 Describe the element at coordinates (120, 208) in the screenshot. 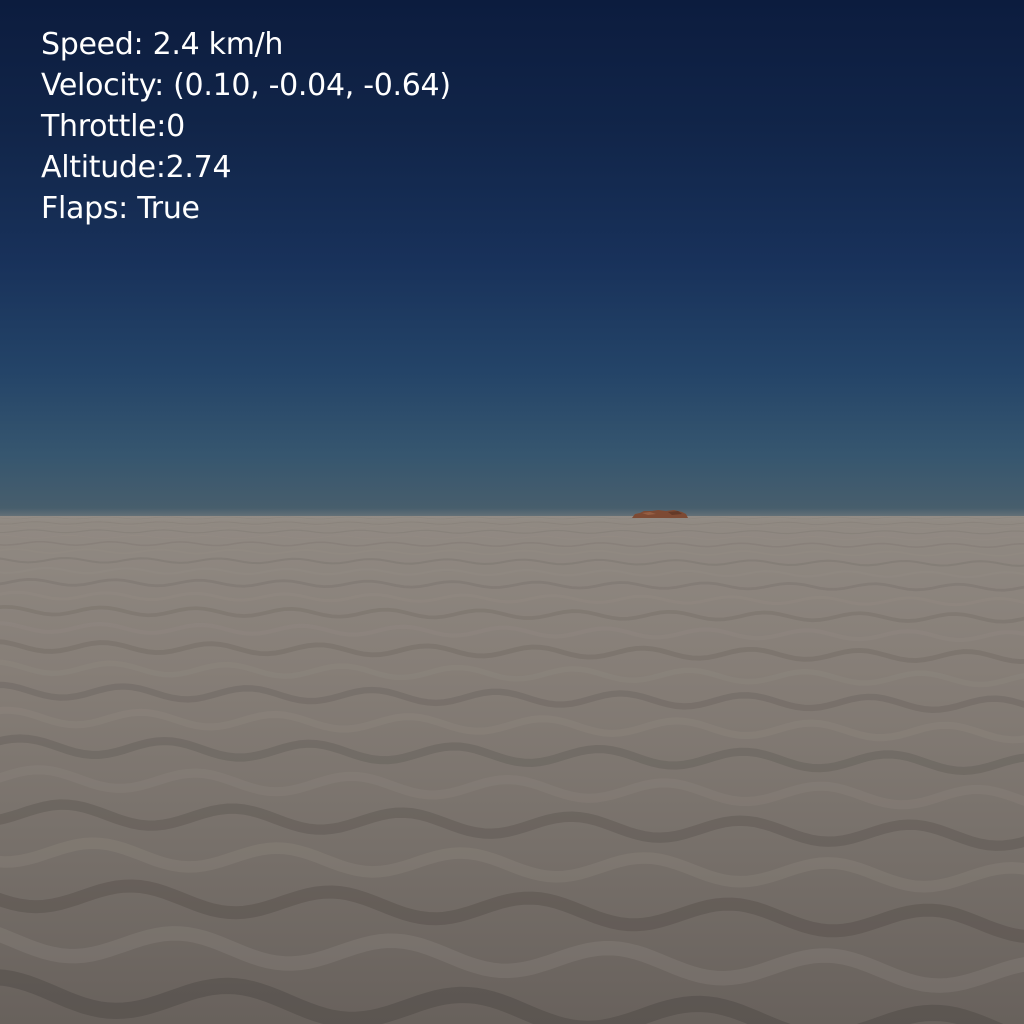

I see `flaps-readout: Flaps: True` at that location.